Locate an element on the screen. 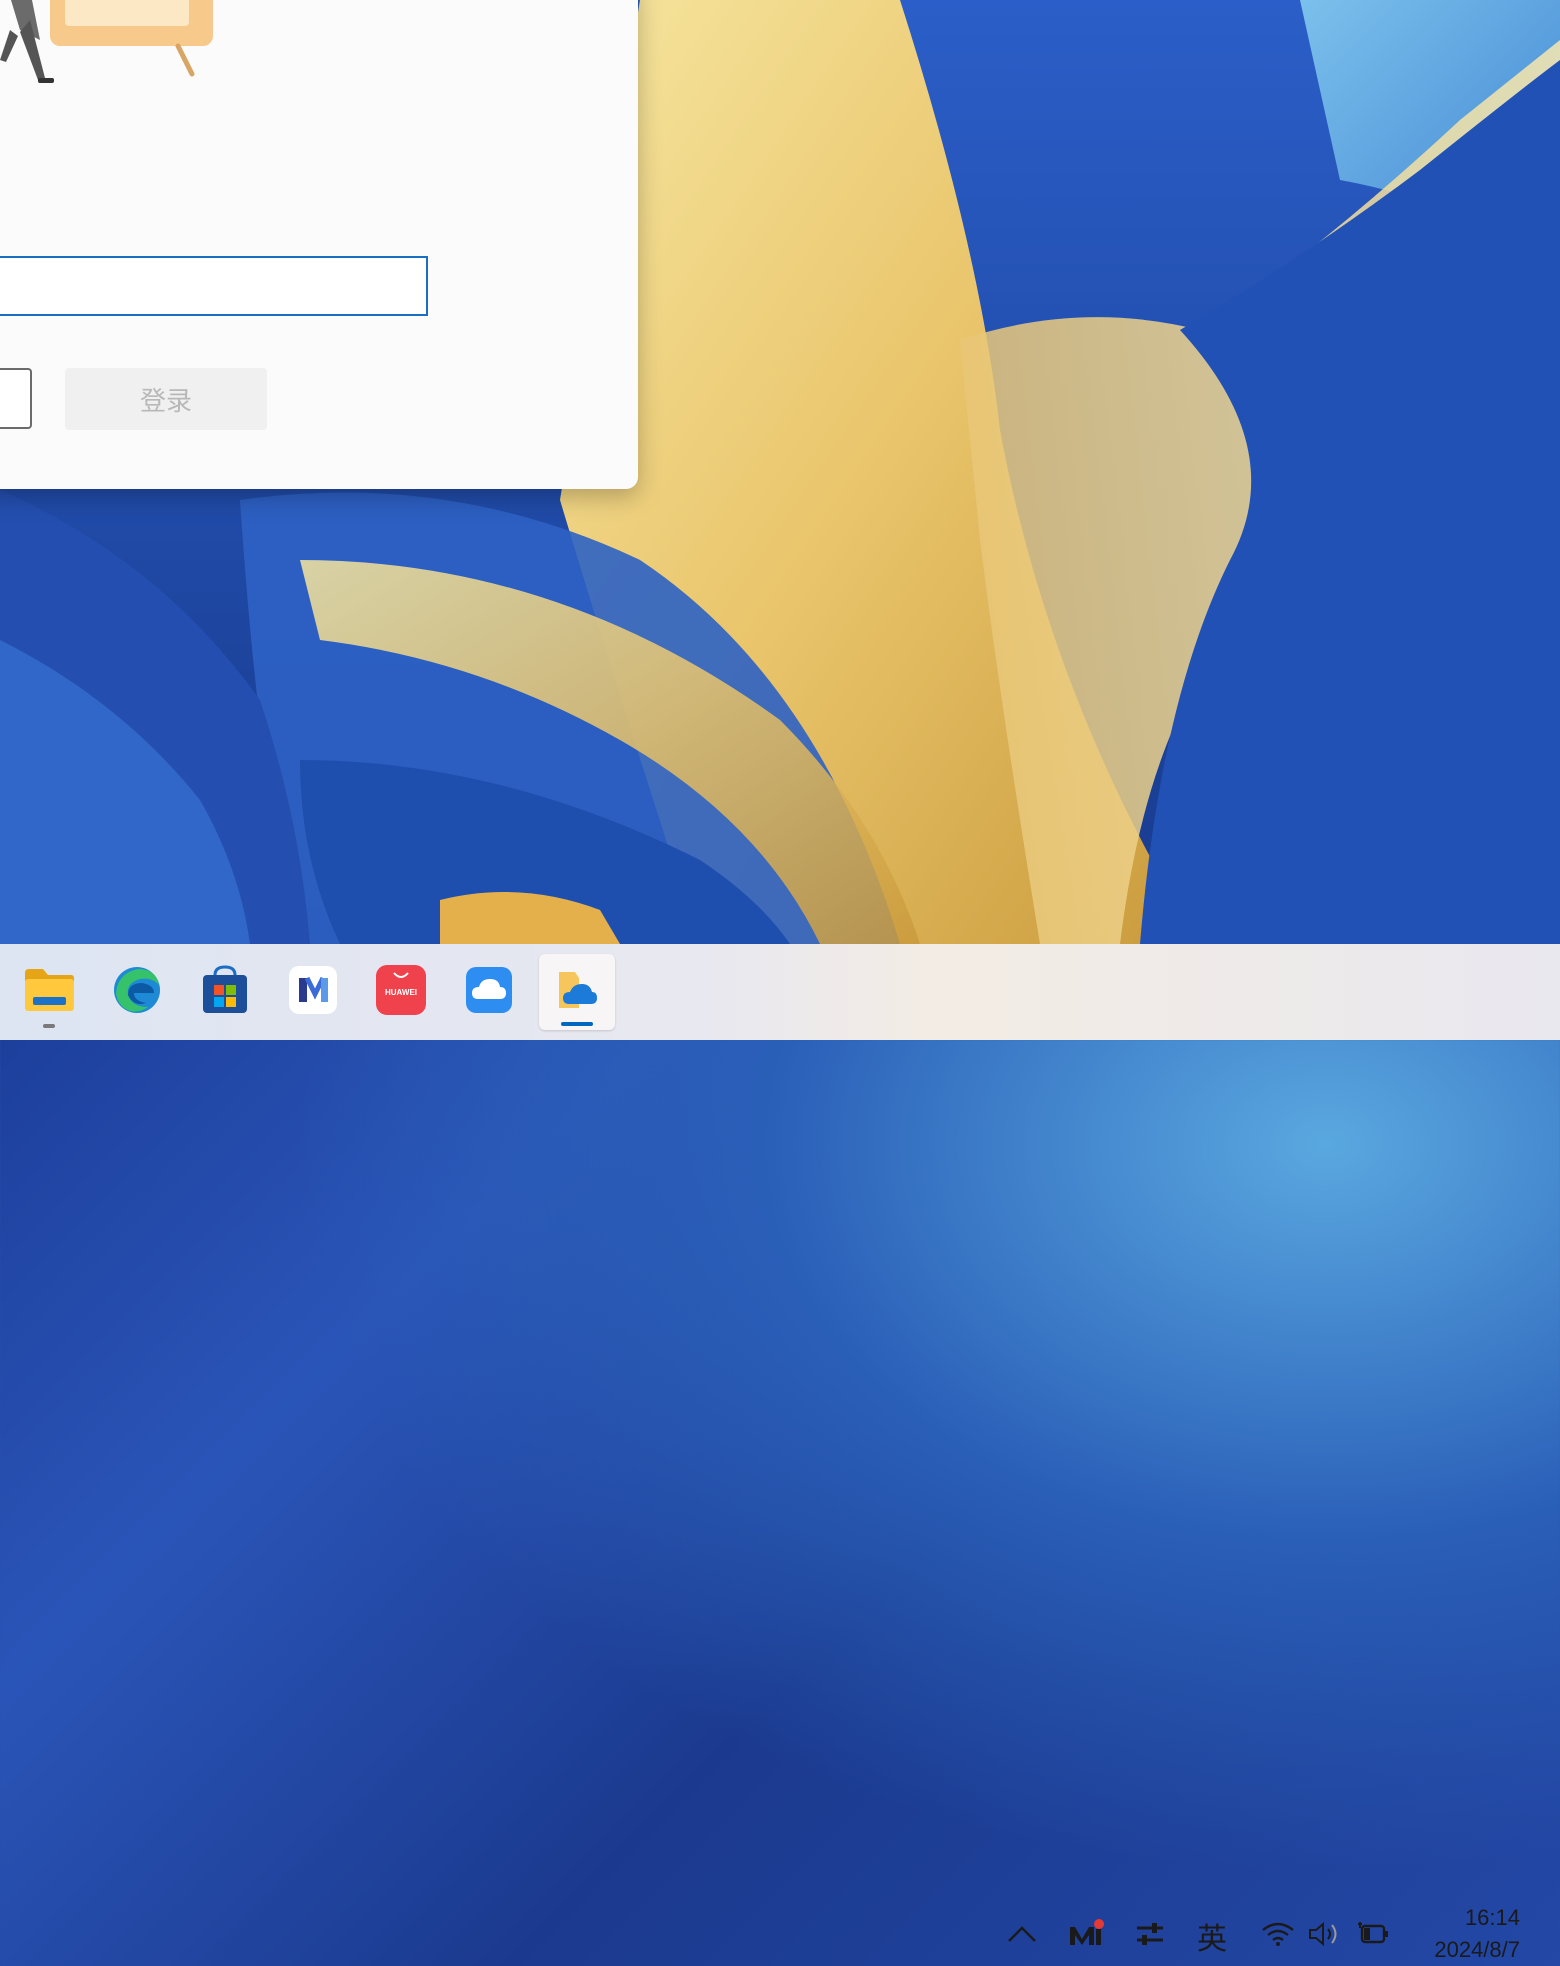 This screenshot has height=1966, width=1560. taskbar-store is located at coordinates (225, 992).